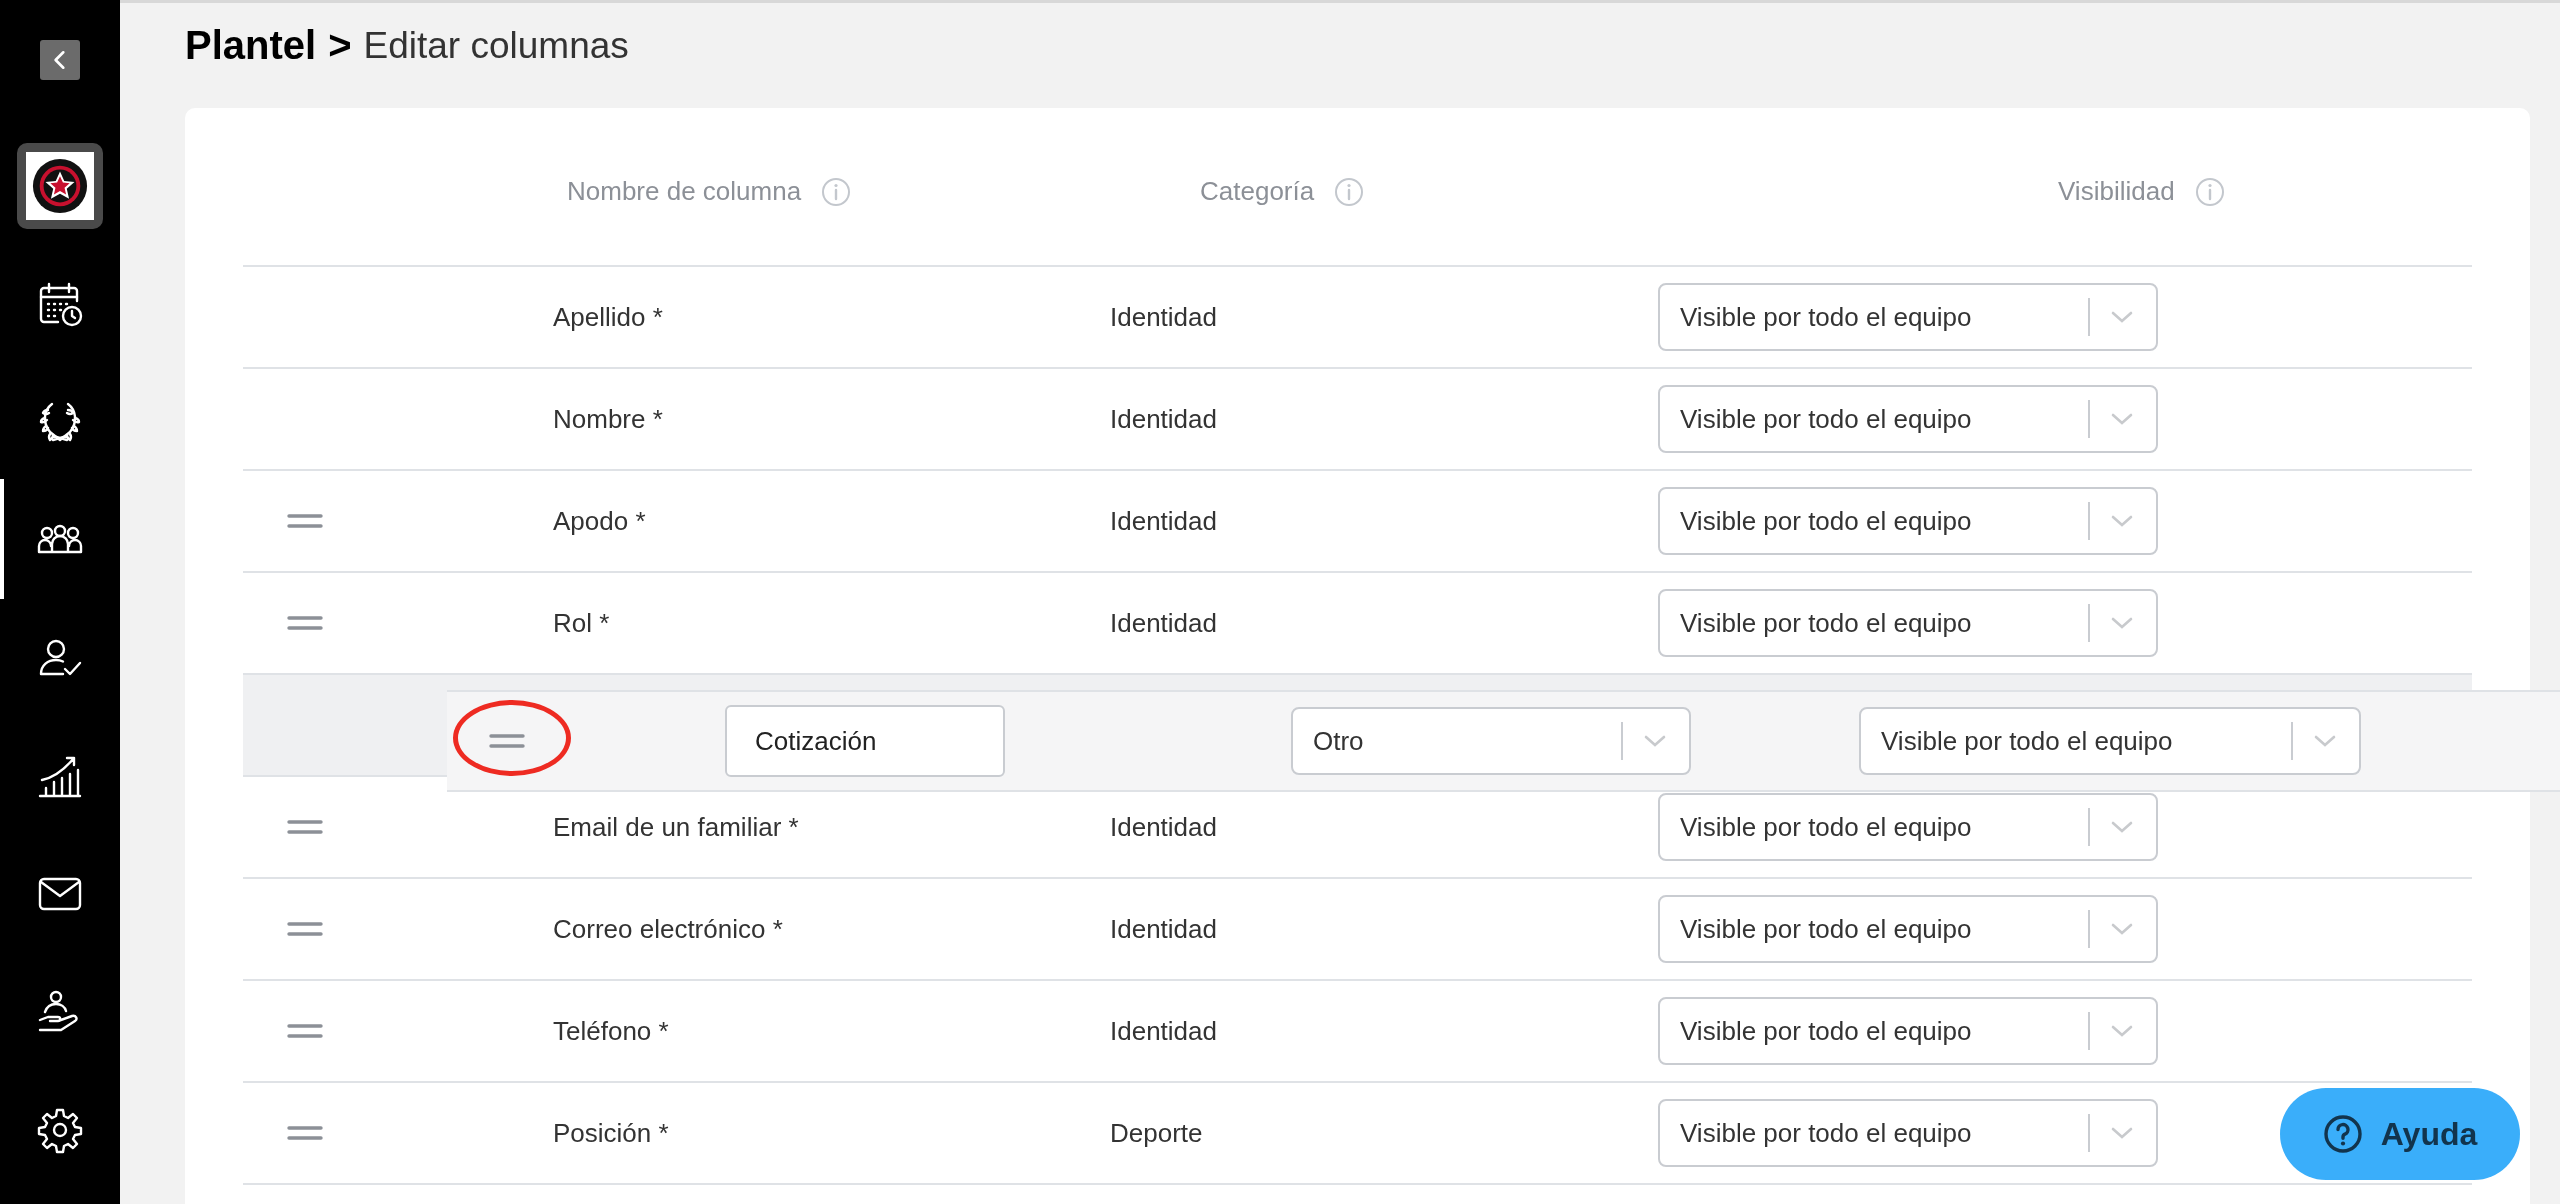 This screenshot has width=2560, height=1204. Describe the element at coordinates (2342, 1134) in the screenshot. I see `question-icon` at that location.